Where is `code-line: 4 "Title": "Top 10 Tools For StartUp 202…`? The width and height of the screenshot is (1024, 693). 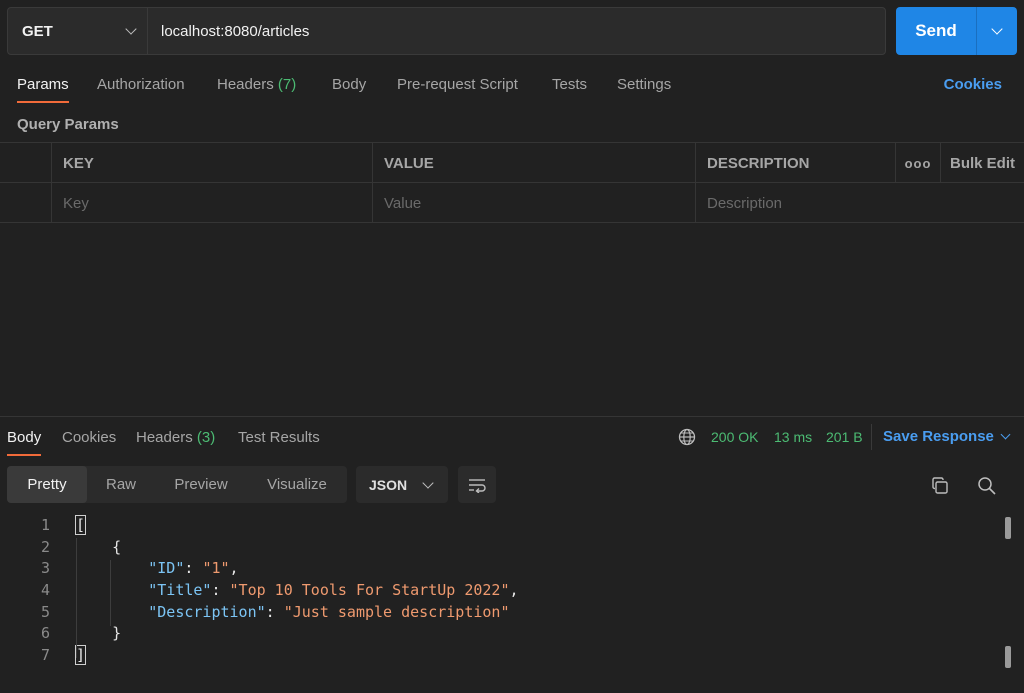
code-line: 4 "Title": "Top 10 Tools For StartUp 202… is located at coordinates (500, 591).